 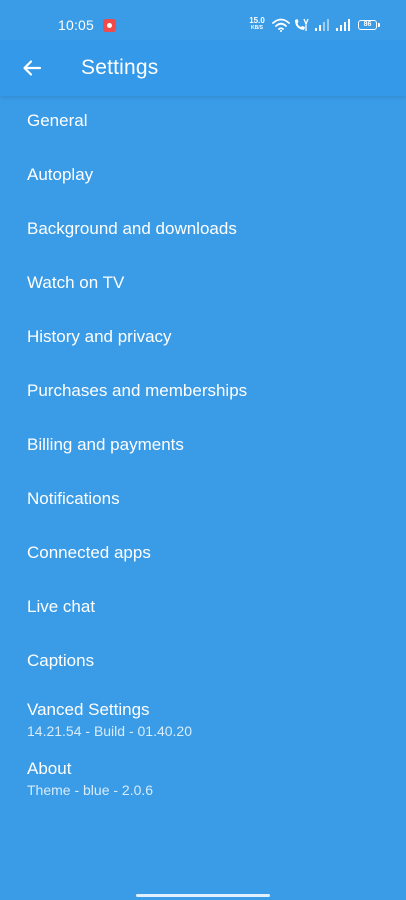 I want to click on settings-item-background-downloads: Background and downloads, so click(x=203, y=231).